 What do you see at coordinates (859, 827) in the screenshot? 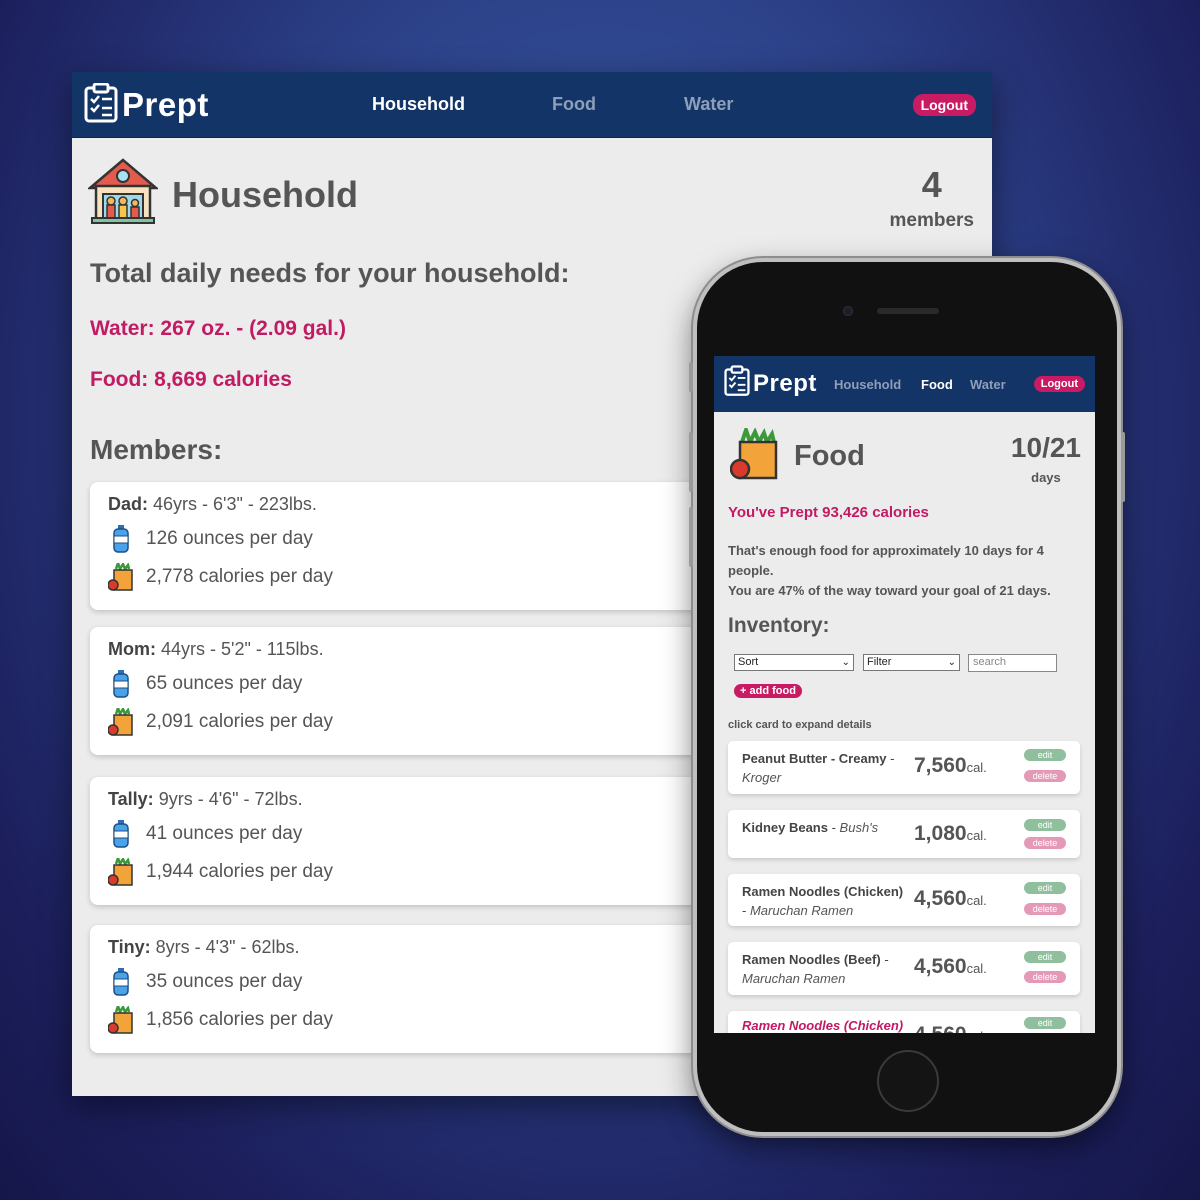
I see `food-item-brand: Bush's` at bounding box center [859, 827].